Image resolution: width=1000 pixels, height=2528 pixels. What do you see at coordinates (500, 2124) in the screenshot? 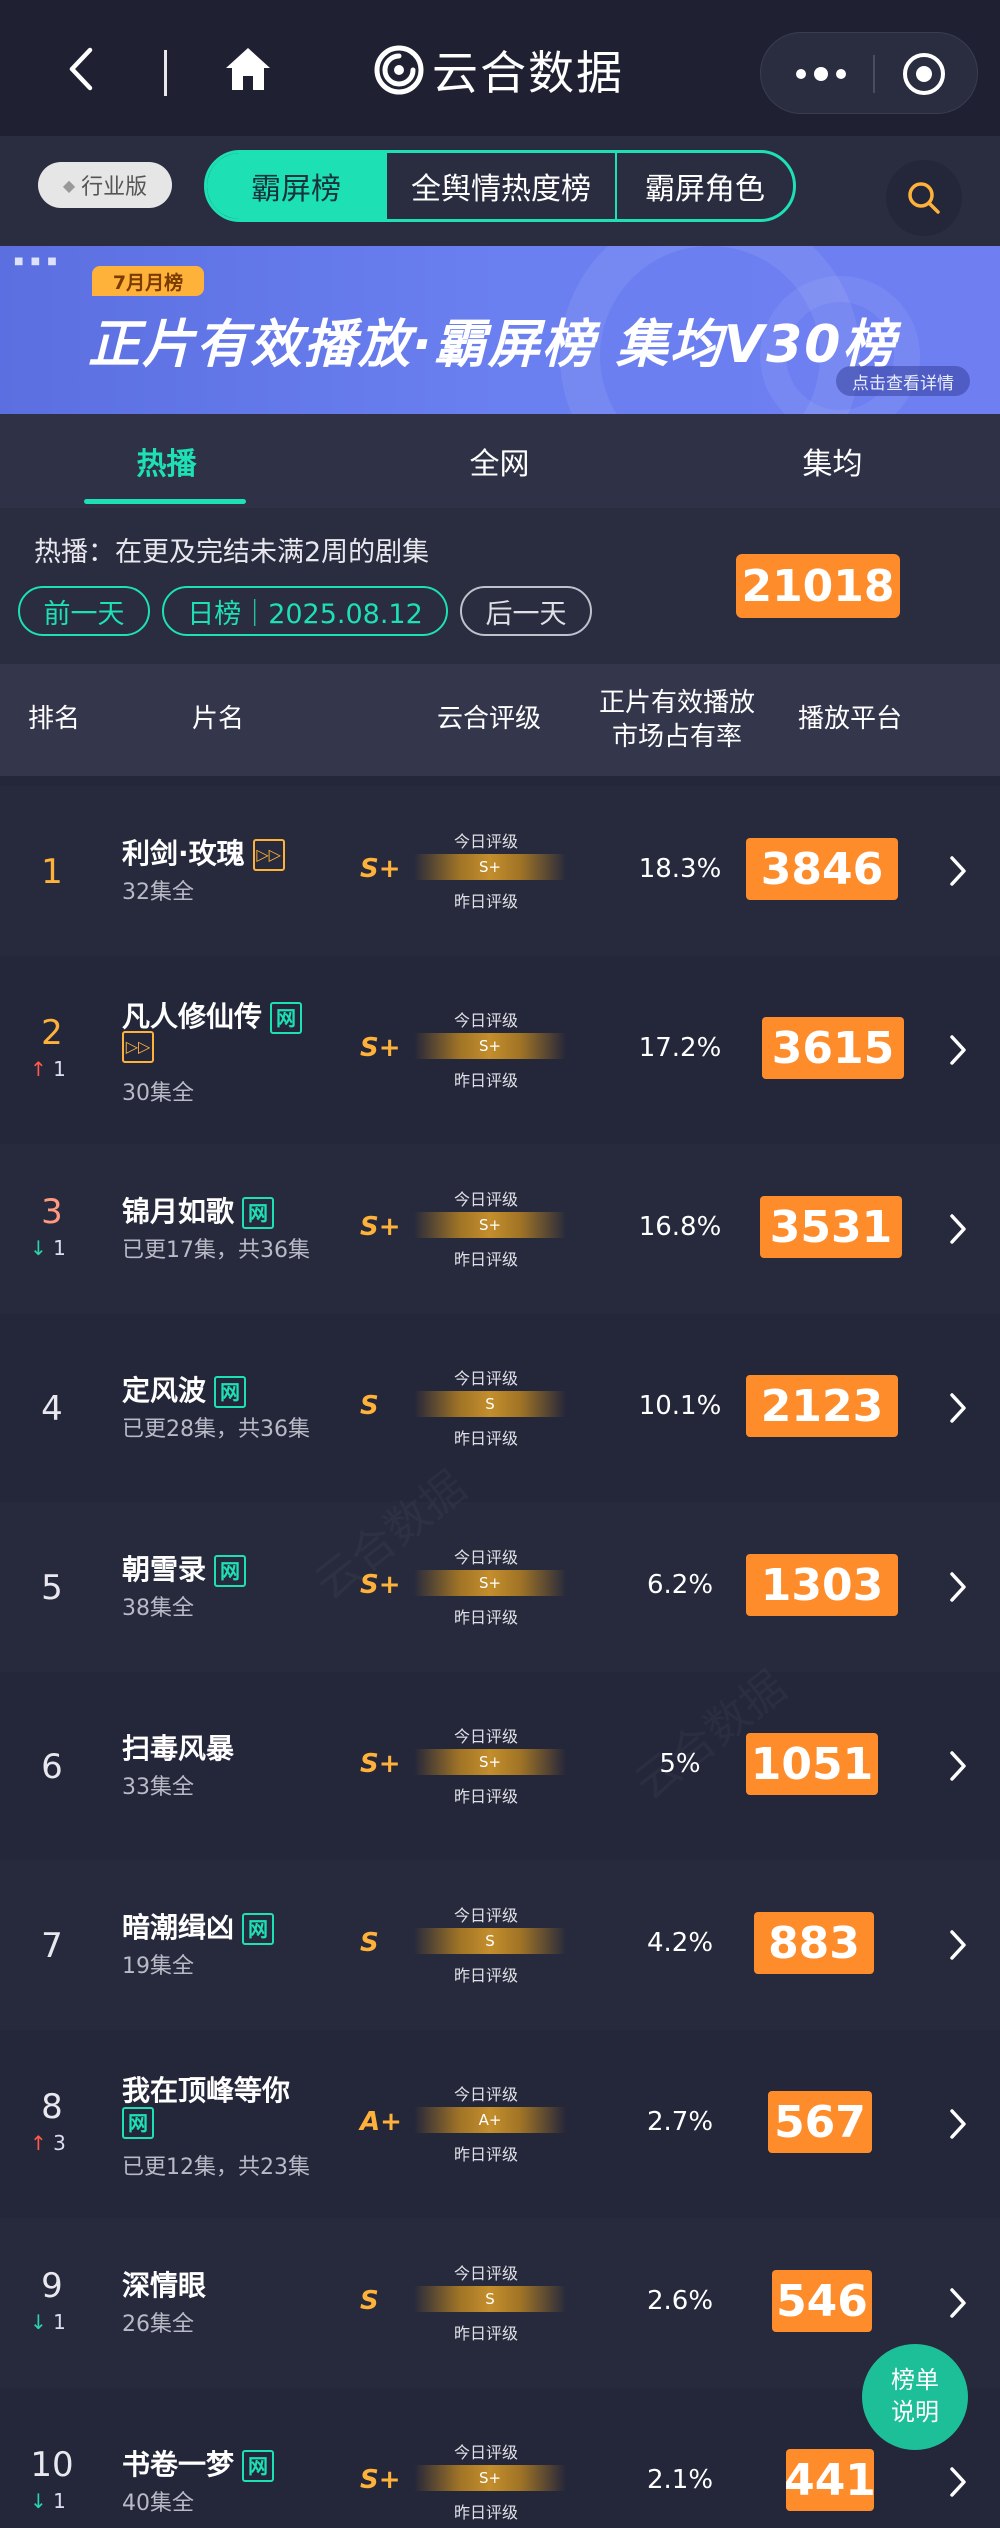
I see `table-row: 8 ↑ 3 我在顶峰等你网已更12集，共23集 A+ 今日评级 A+ 昨日评级 2.7% 567` at bounding box center [500, 2124].